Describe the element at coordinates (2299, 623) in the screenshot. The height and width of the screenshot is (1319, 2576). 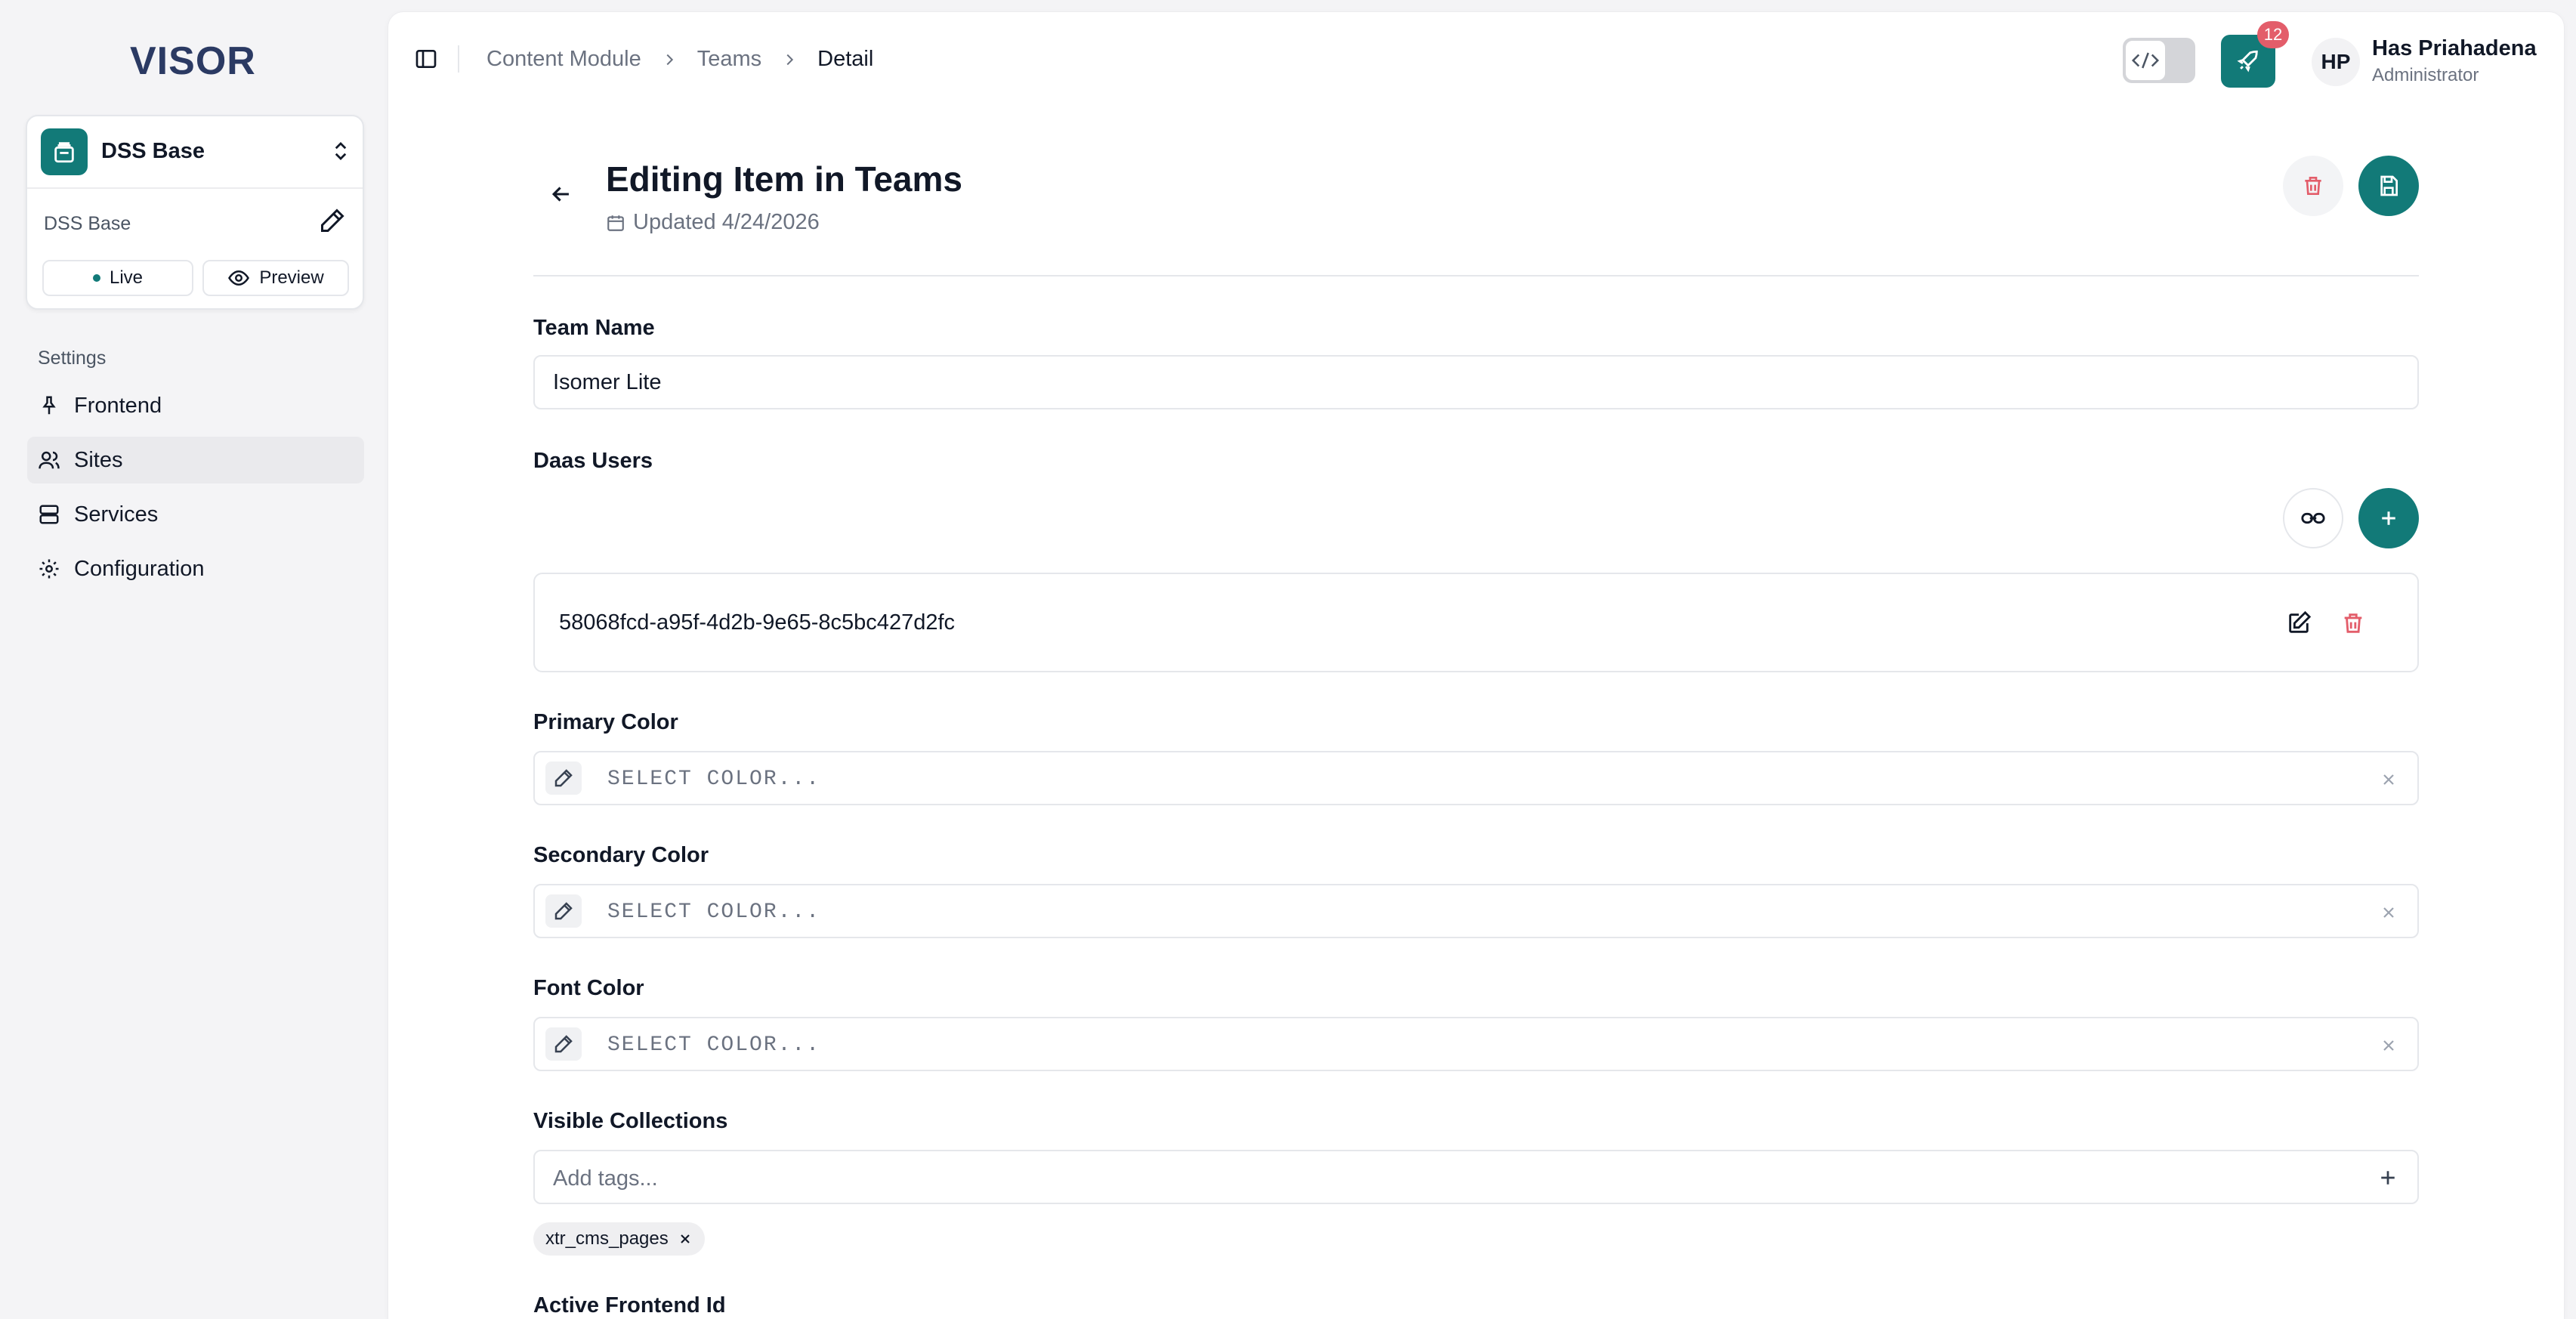
I see `edit-icon` at that location.